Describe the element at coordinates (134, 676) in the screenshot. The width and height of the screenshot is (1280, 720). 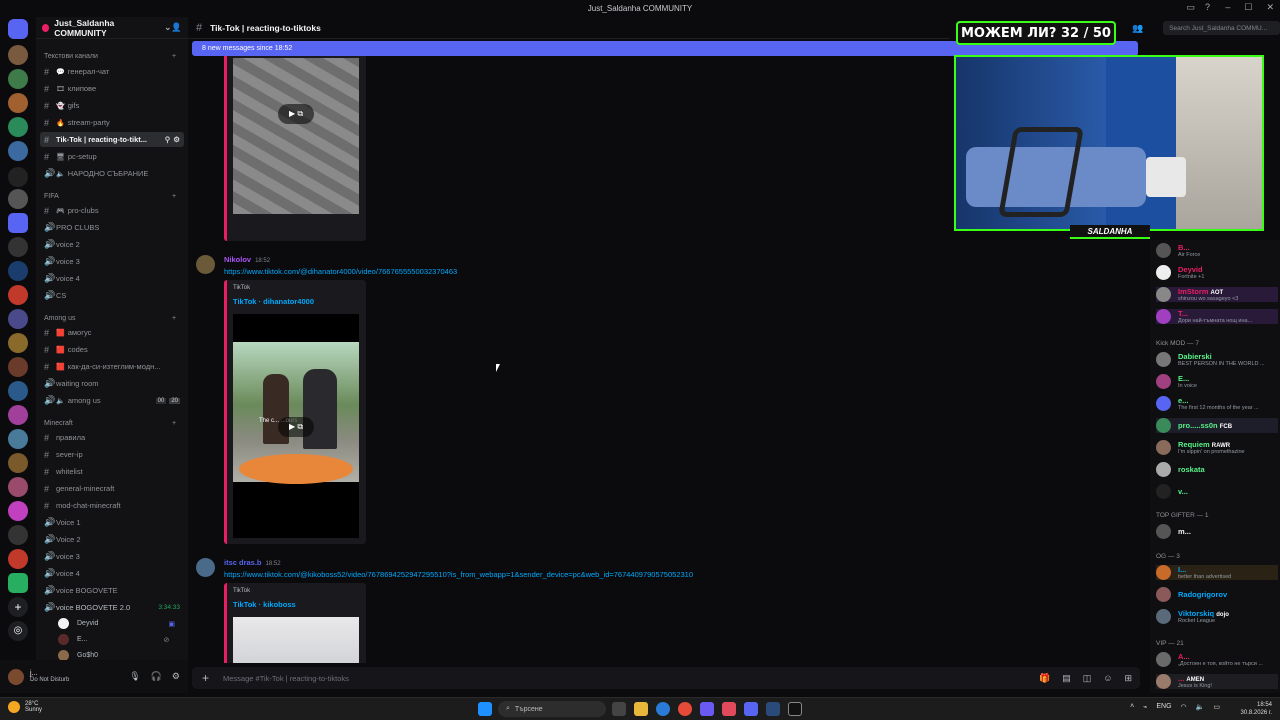
I see `microphone-icon: 🎙` at that location.